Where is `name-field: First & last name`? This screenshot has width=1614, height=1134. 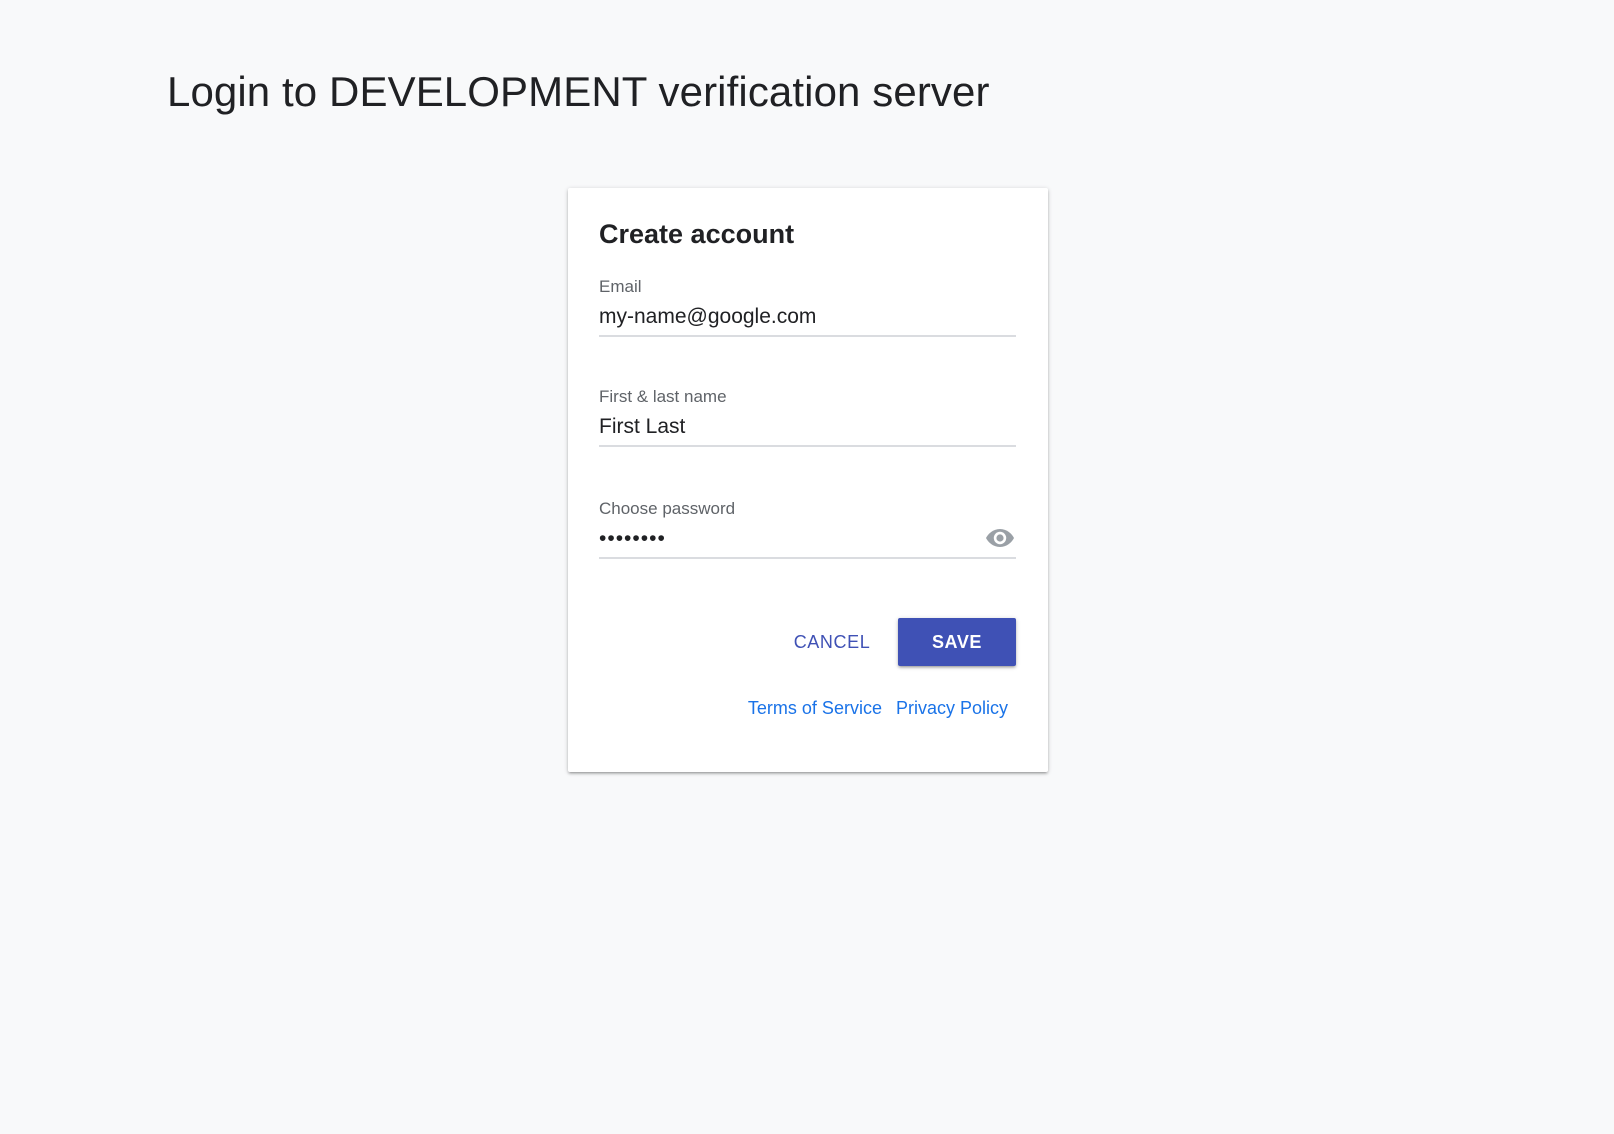 name-field: First & last name is located at coordinates (807, 417).